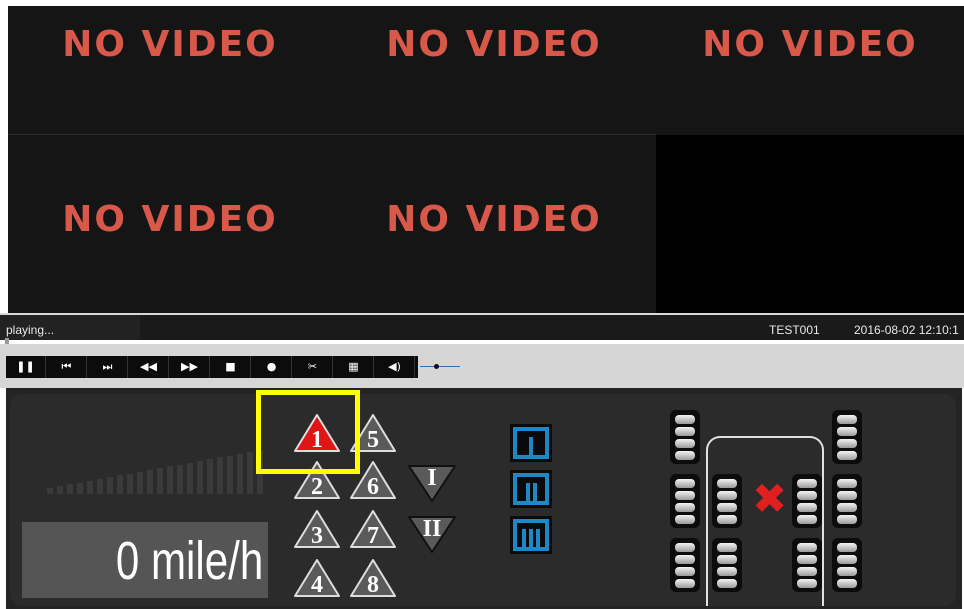  Describe the element at coordinates (189, 561) in the screenshot. I see `speed-value: 0 mile/h` at that location.